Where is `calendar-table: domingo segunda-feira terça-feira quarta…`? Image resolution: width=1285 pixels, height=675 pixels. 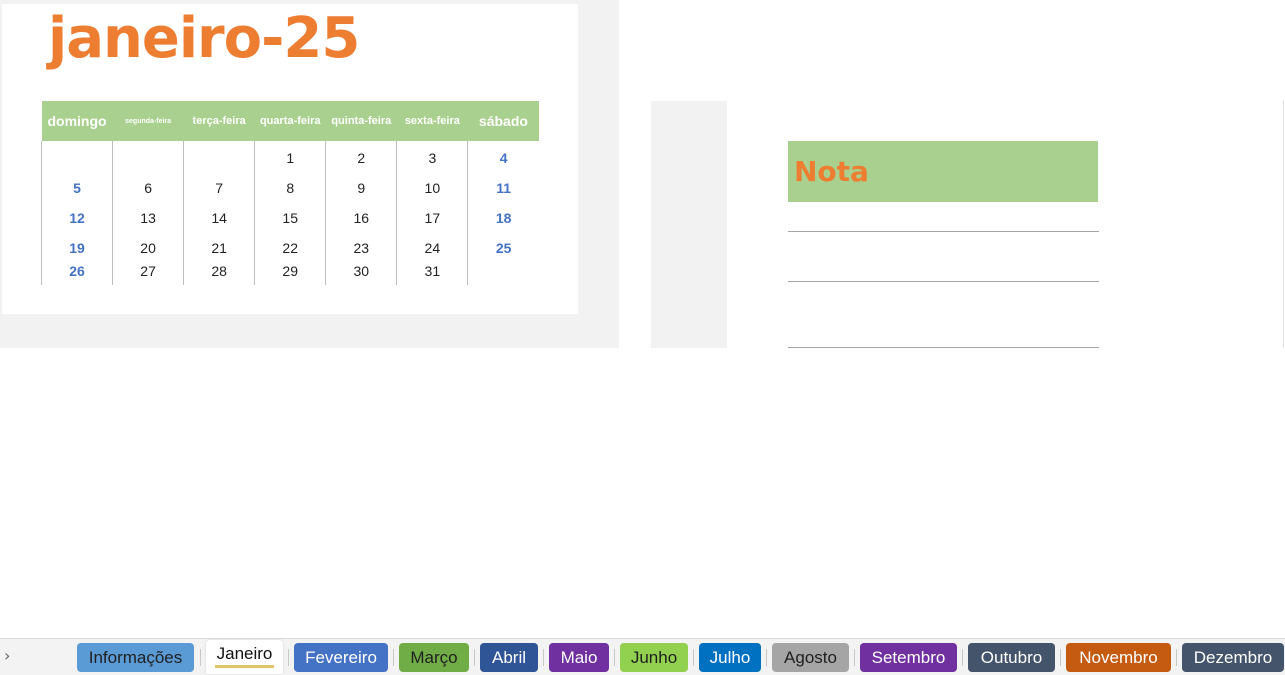
calendar-table: domingo segunda-feira terça-feira quarta… is located at coordinates (289, 193).